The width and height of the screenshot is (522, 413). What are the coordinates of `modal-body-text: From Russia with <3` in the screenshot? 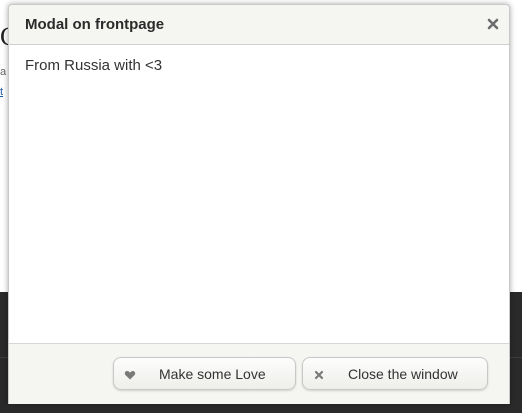 It's located at (94, 65).